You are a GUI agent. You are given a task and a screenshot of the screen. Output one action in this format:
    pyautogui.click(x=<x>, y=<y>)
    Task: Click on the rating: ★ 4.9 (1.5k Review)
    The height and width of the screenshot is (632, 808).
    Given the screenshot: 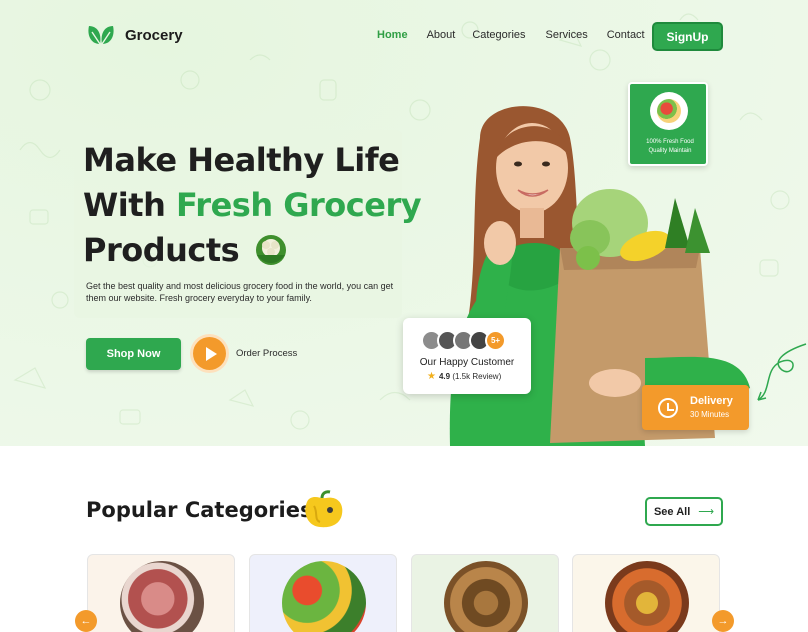 What is the action you would take?
    pyautogui.click(x=464, y=376)
    